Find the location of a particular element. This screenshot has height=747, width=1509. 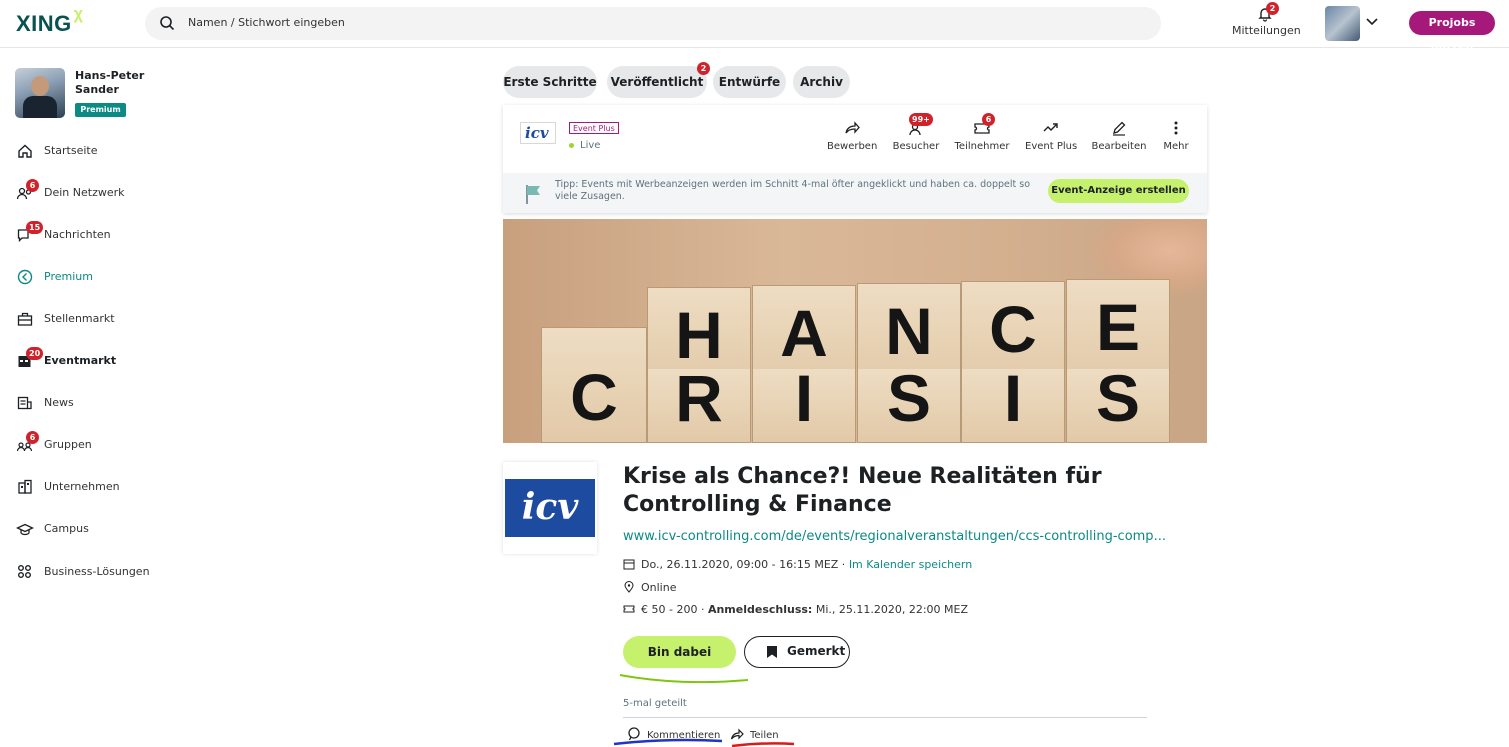

user-avatar is located at coordinates (1342, 23).